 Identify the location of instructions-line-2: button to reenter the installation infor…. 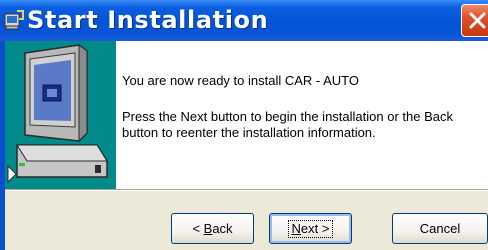
(249, 132).